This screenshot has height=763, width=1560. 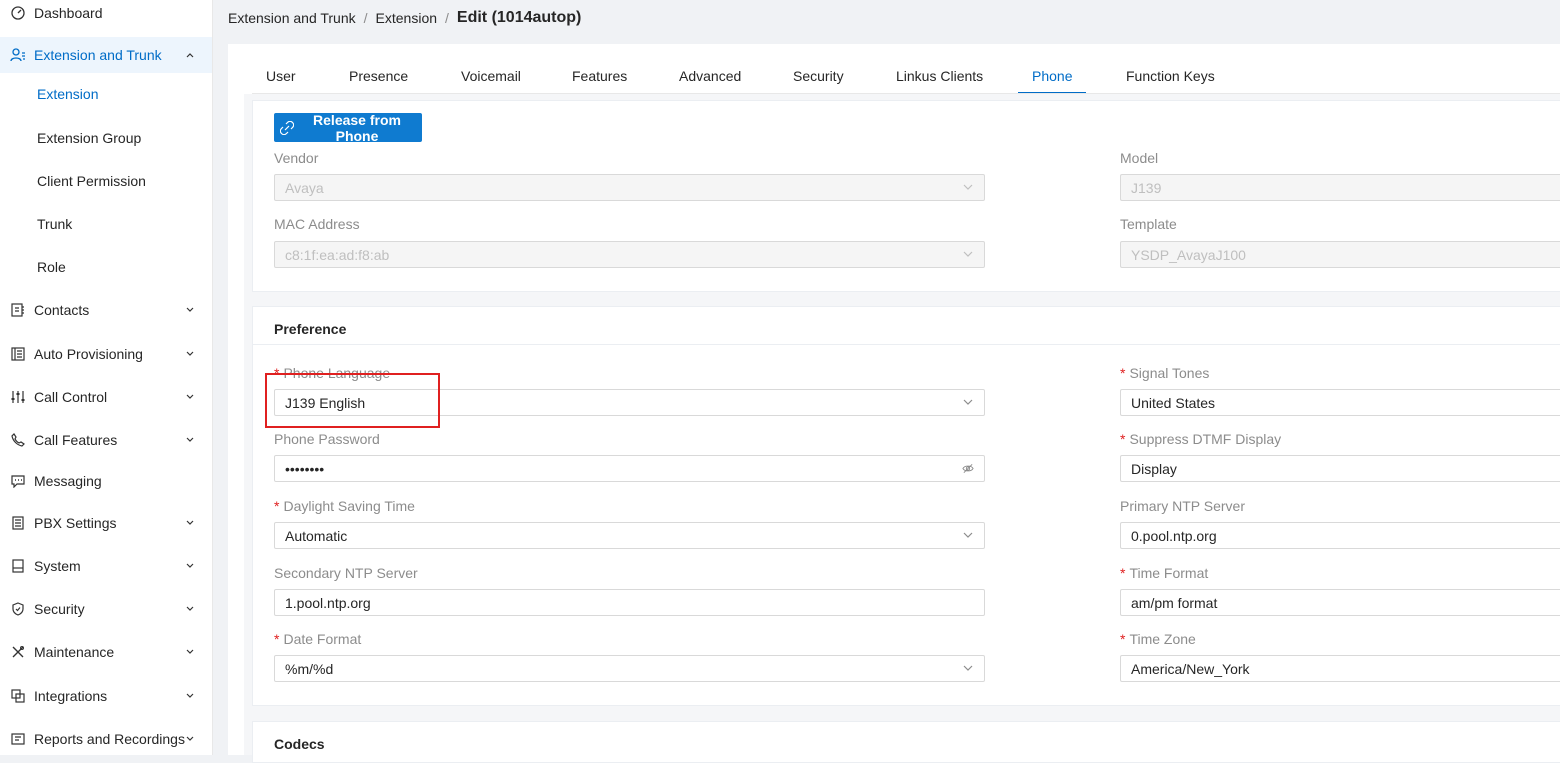 I want to click on shield-icon, so click(x=18, y=609).